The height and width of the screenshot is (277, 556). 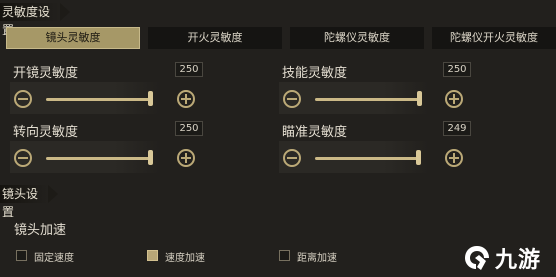 I want to click on slider-label: 瞄准灵敏度, so click(x=315, y=132).